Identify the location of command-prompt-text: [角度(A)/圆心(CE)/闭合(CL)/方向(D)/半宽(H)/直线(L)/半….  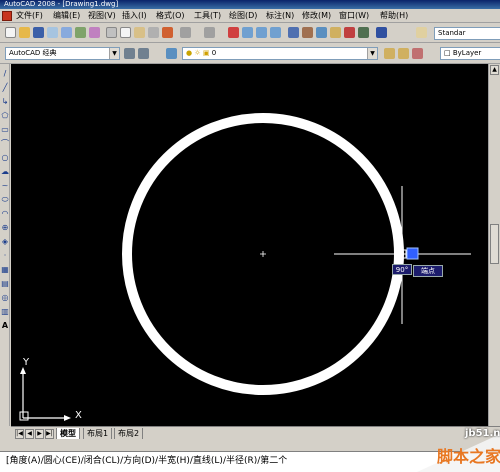
(147, 461).